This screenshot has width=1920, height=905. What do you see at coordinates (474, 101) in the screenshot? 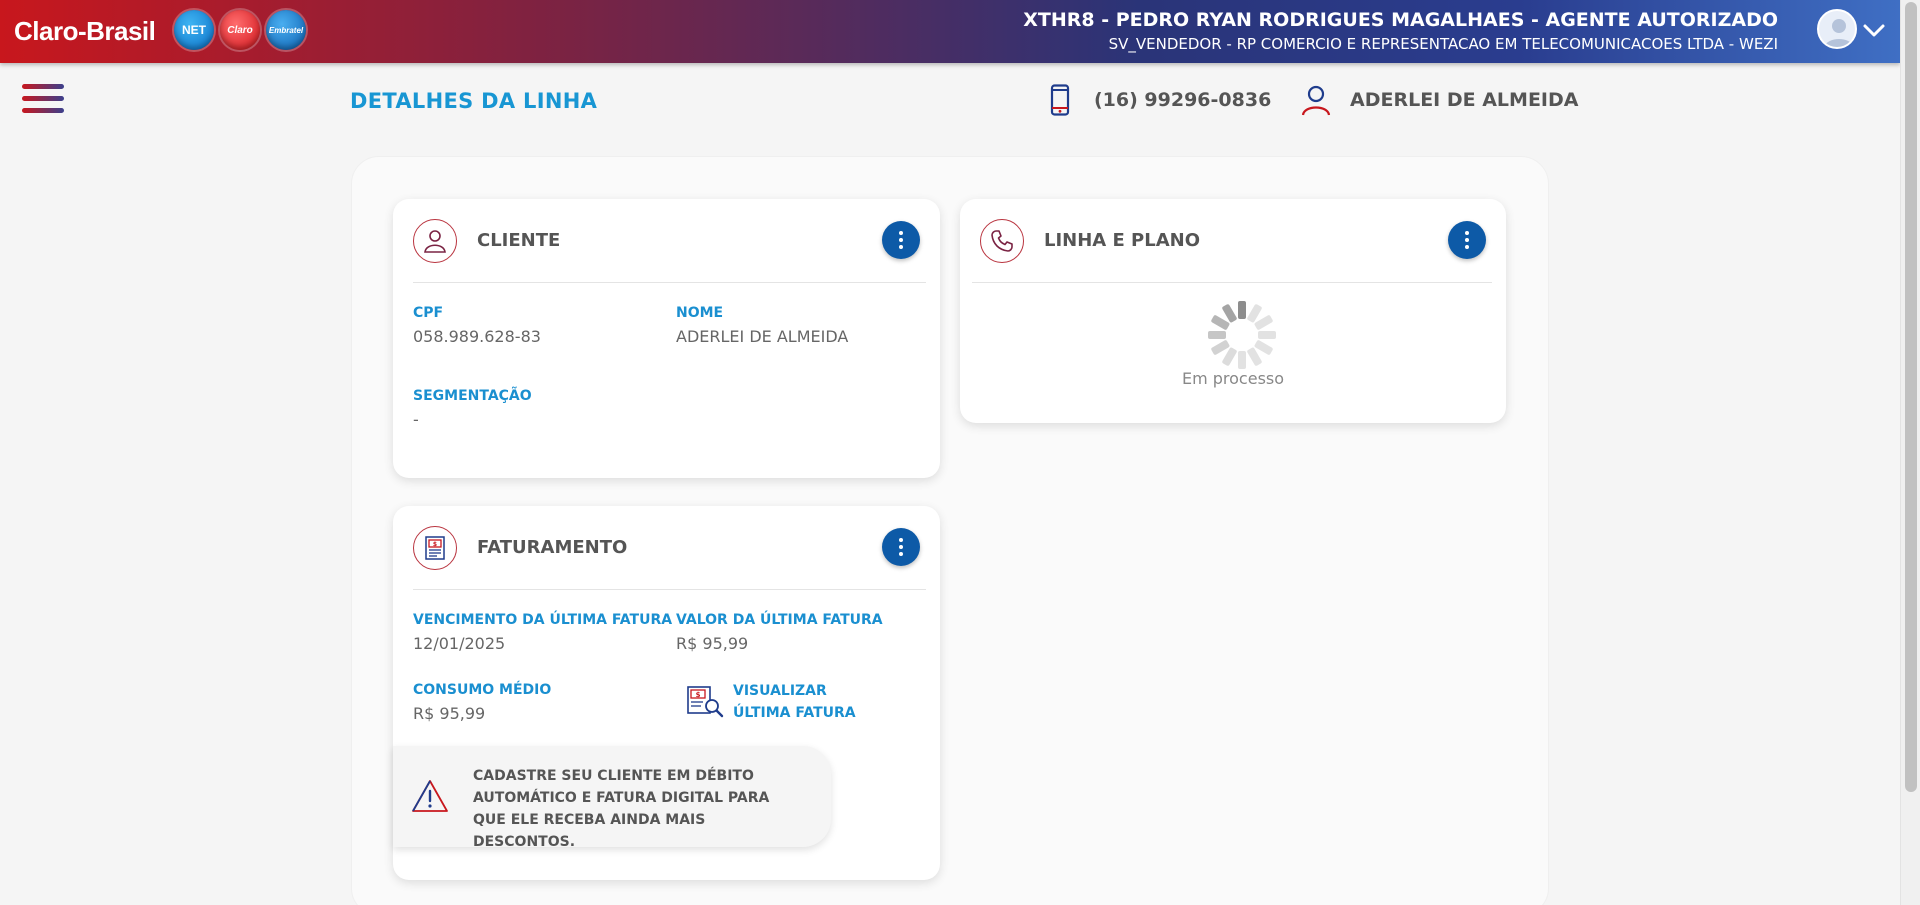
I see `page-title: DETALHES DA LINHA` at bounding box center [474, 101].